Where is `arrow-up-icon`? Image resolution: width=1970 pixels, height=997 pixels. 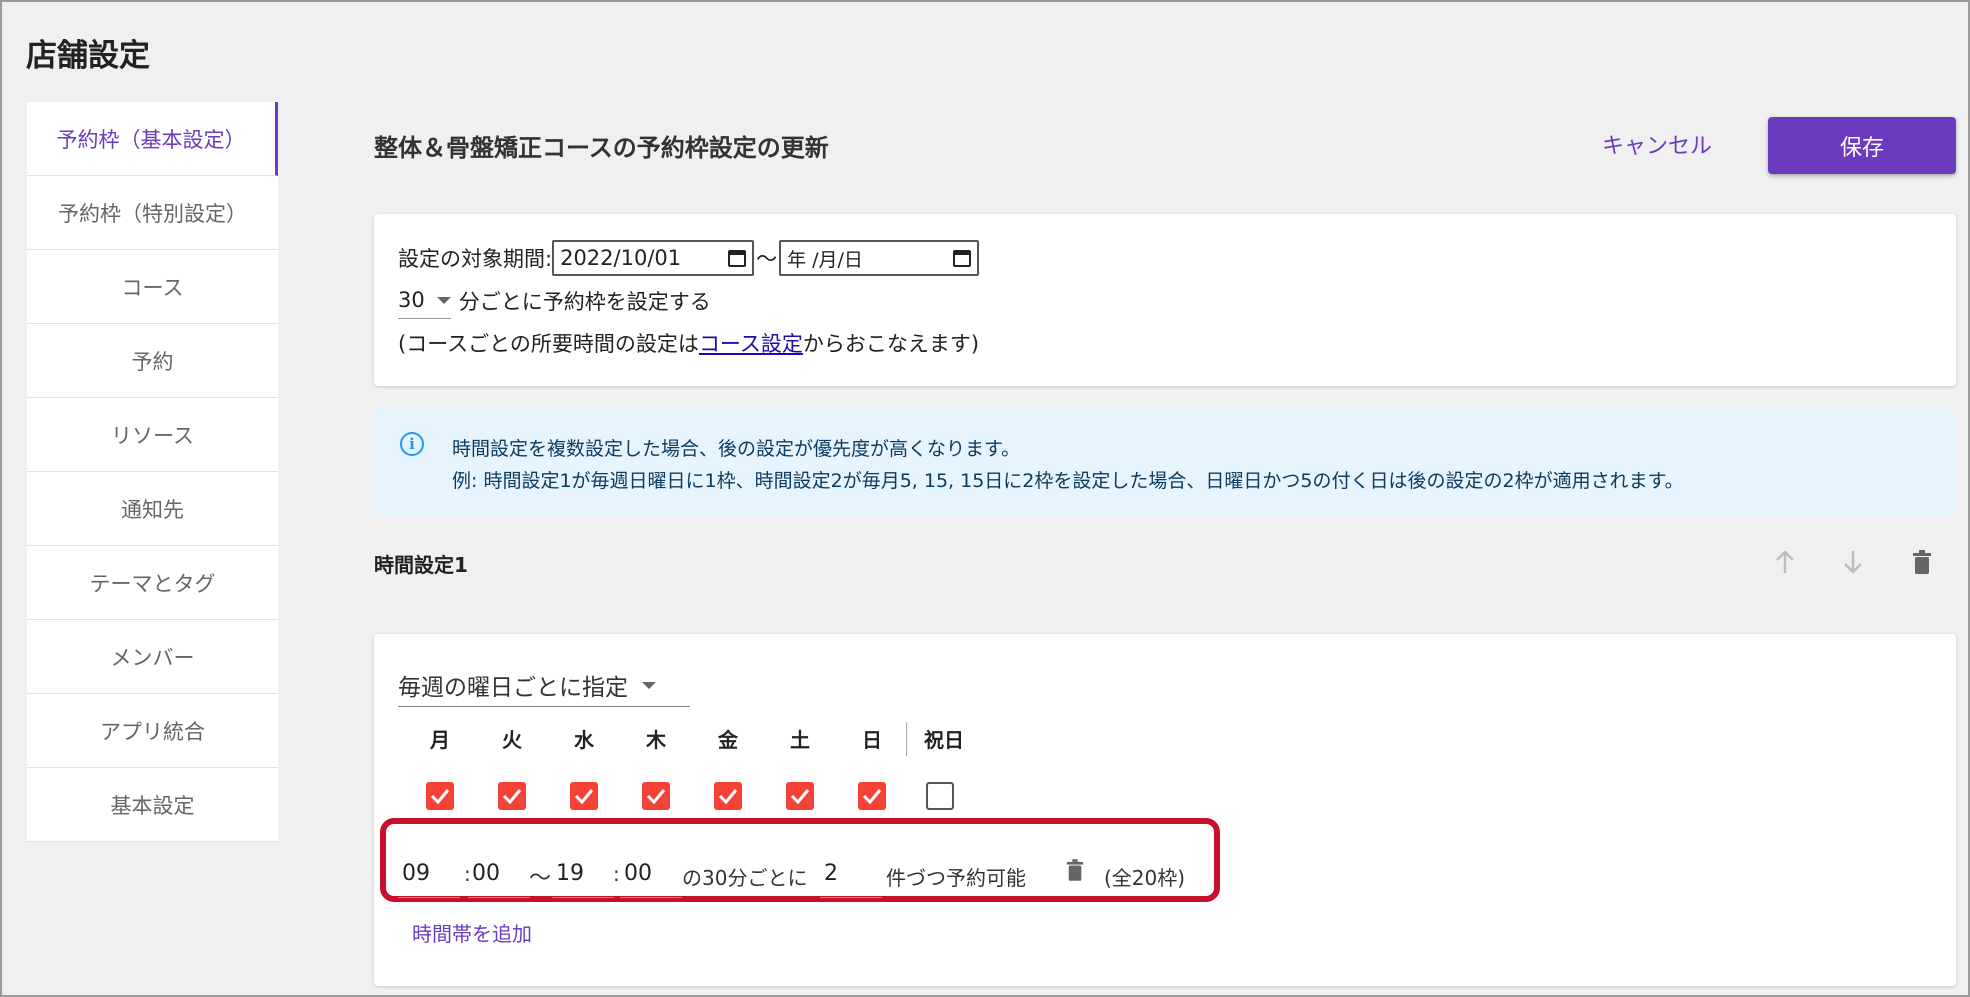
arrow-up-icon is located at coordinates (1785, 561).